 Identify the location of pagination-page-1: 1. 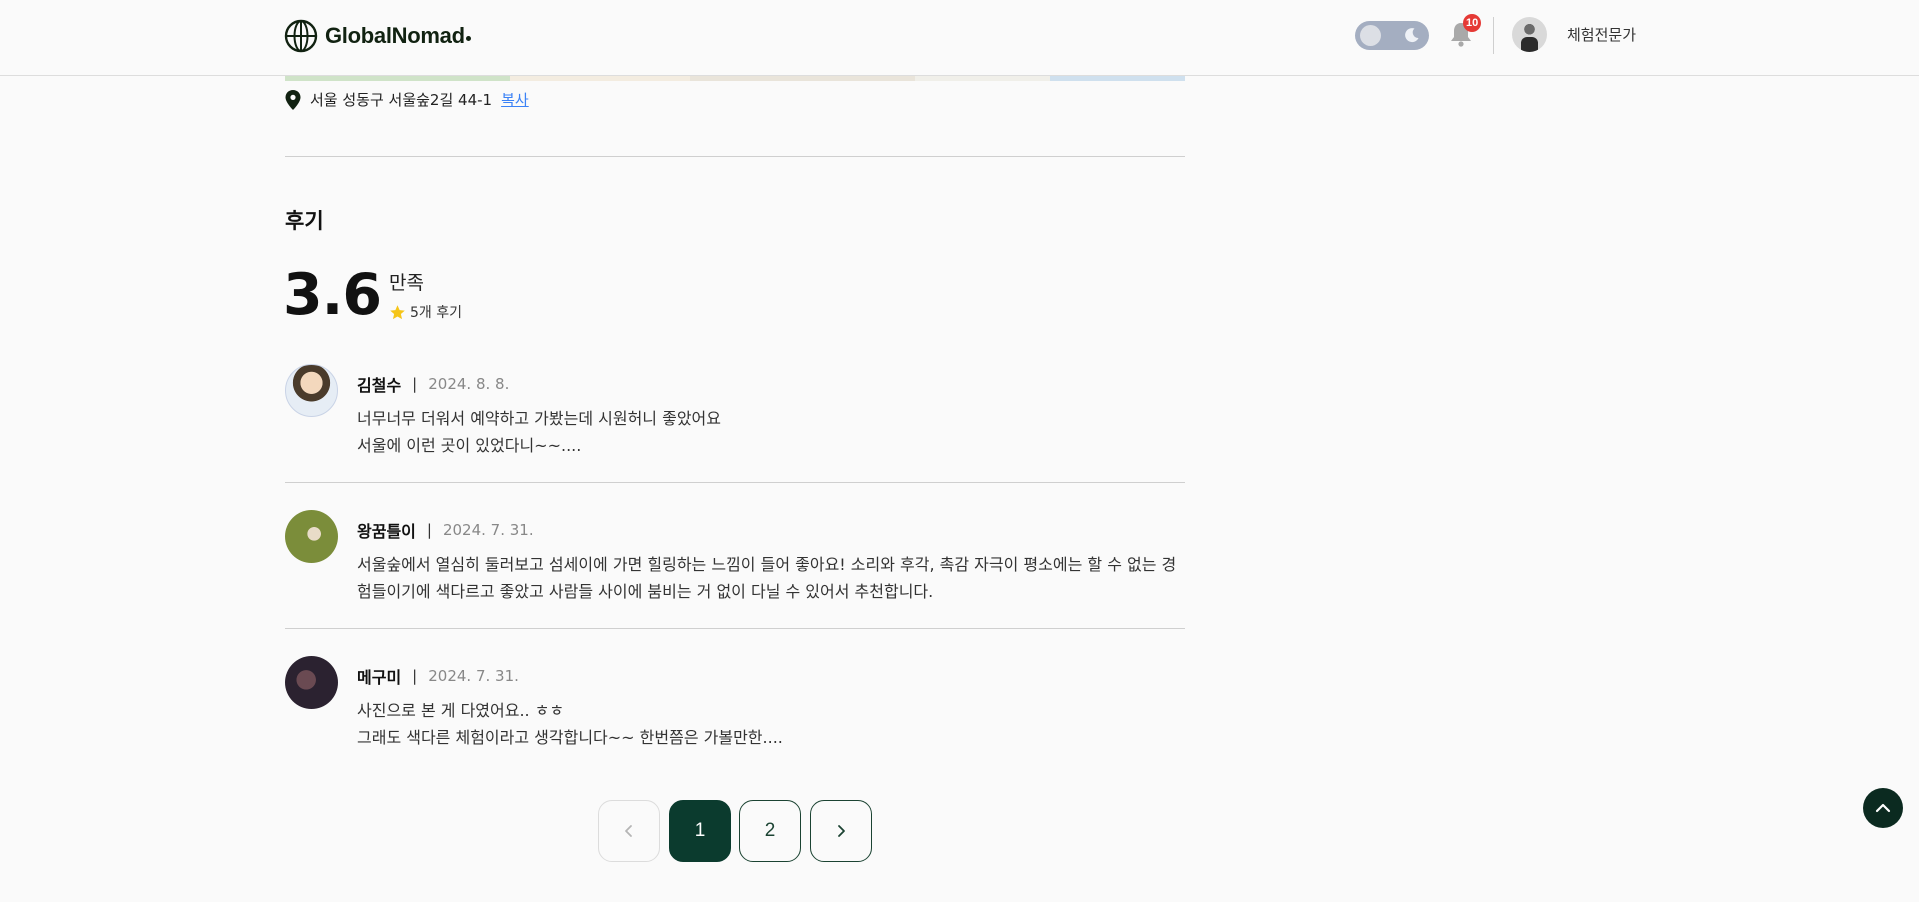
(700, 831).